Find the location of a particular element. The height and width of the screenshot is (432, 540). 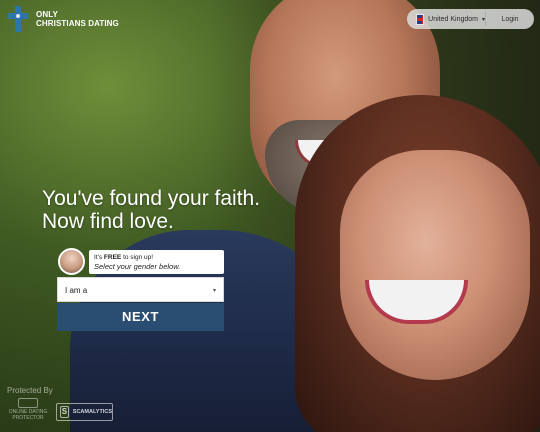

badge1-line-2: PROTECTOR is located at coordinates (28, 418).